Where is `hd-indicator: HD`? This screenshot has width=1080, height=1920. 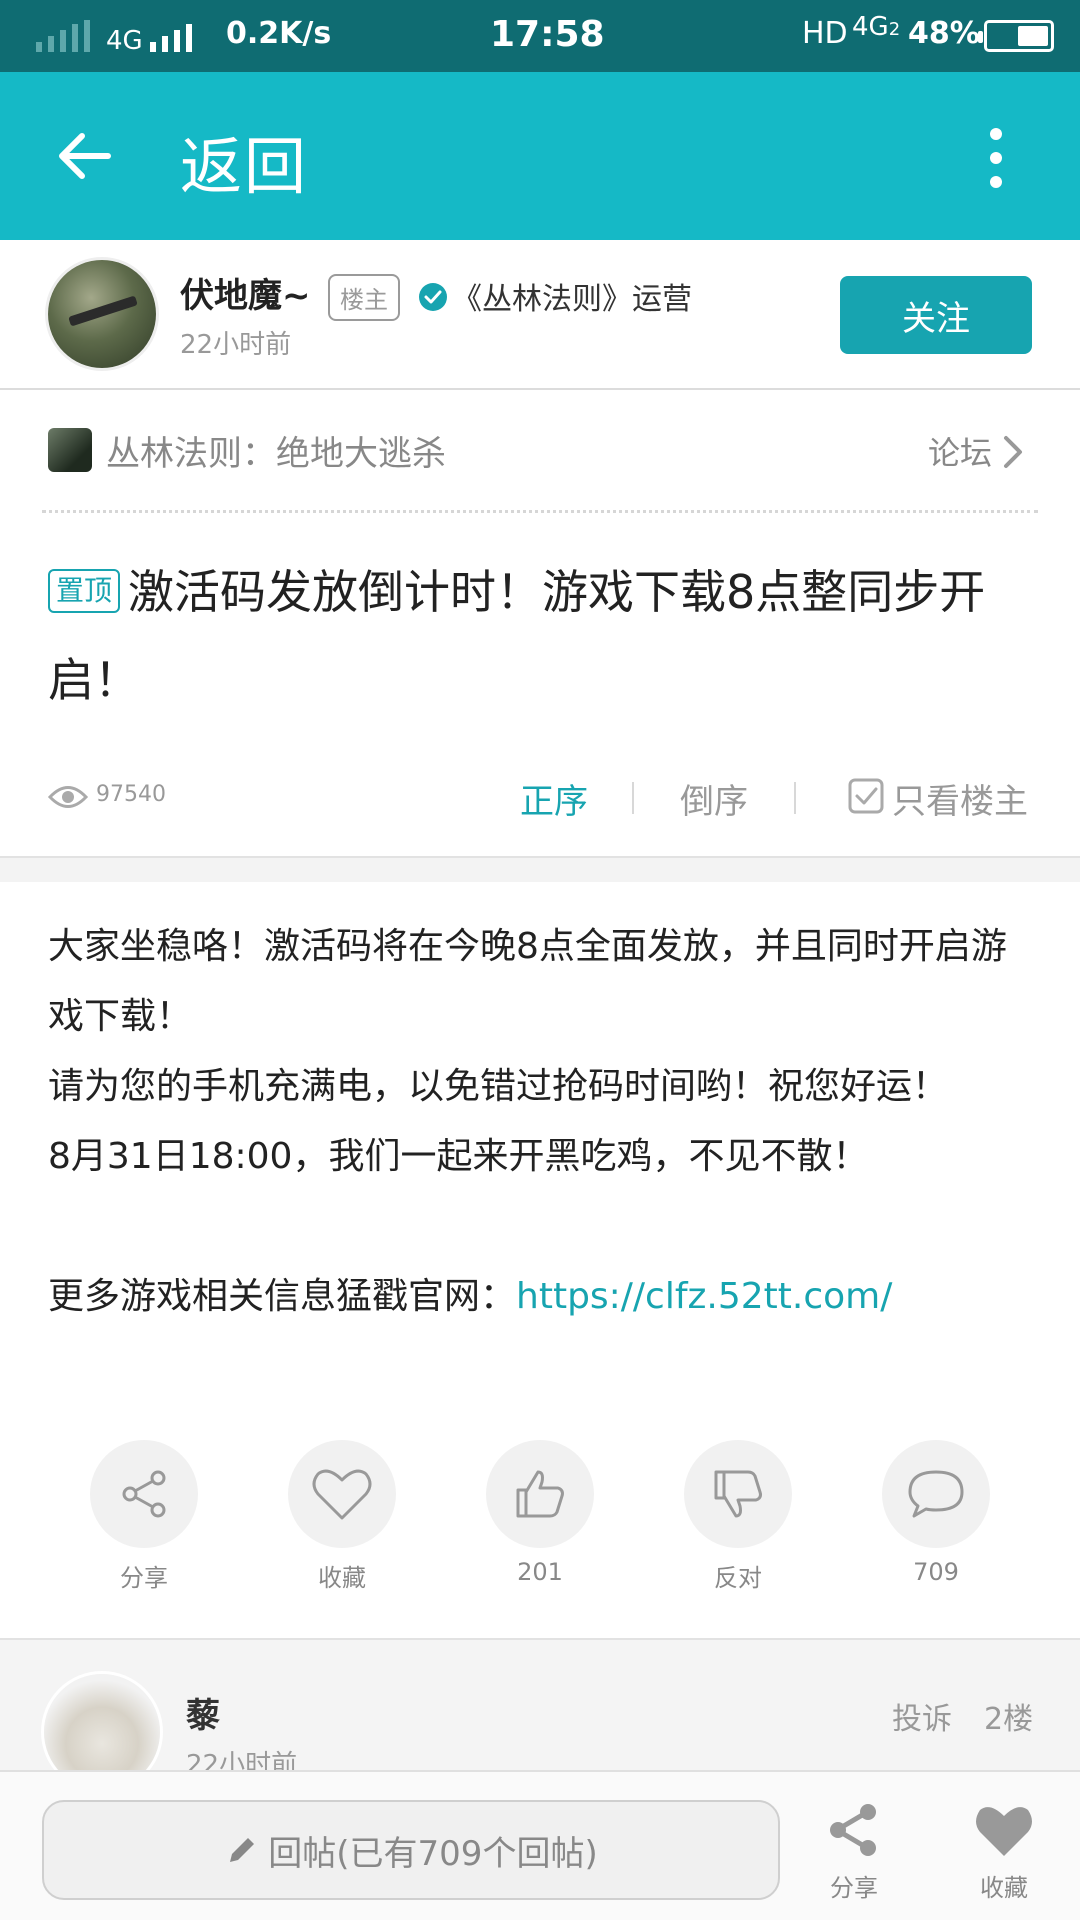 hd-indicator: HD is located at coordinates (825, 33).